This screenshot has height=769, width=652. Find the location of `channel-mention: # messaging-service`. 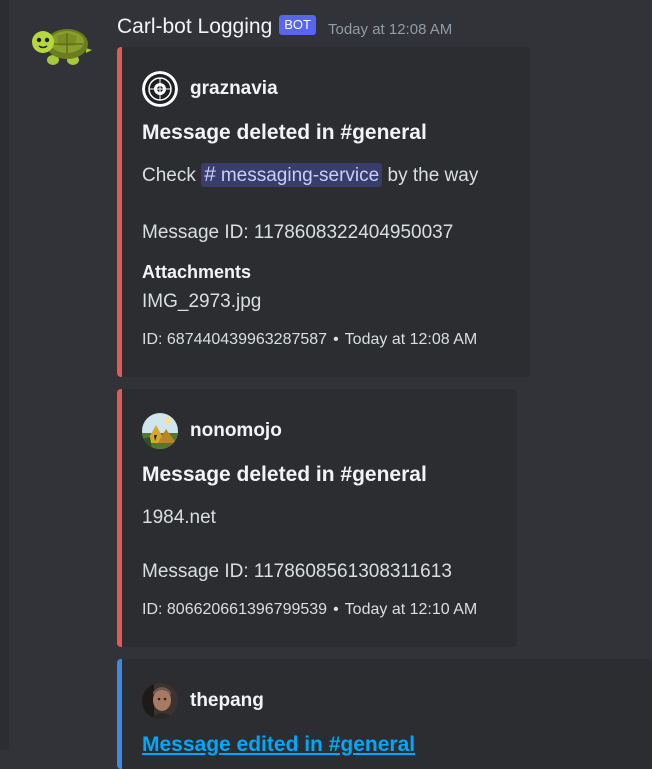

channel-mention: # messaging-service is located at coordinates (292, 175).